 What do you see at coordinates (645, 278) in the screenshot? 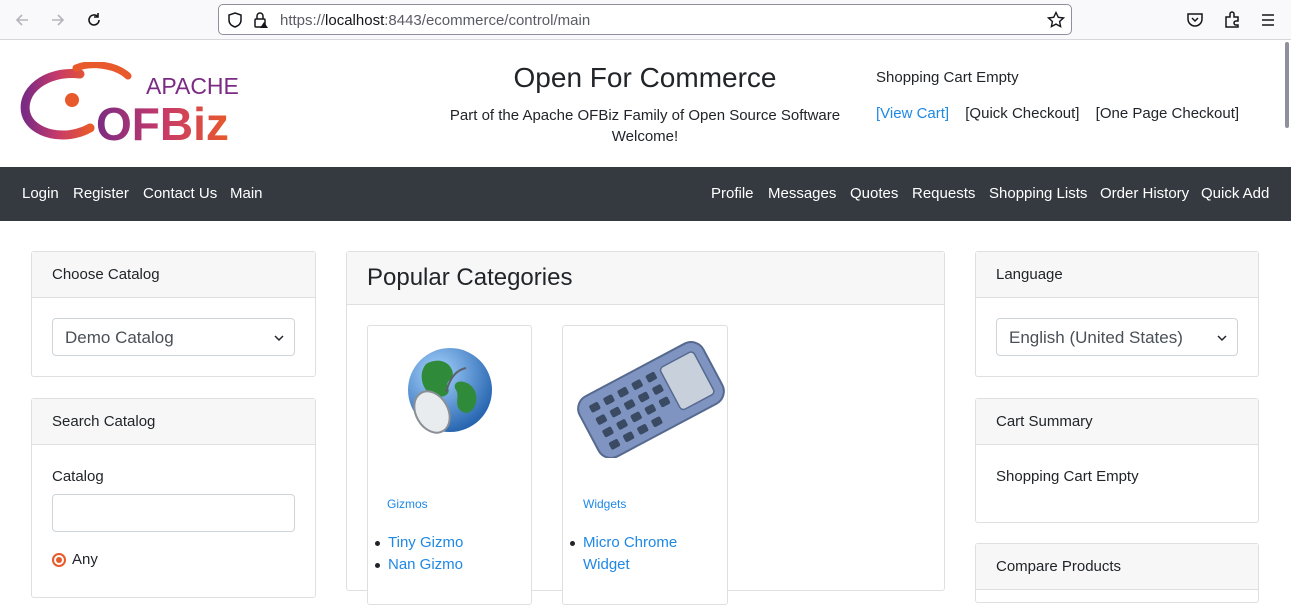
I see `popular-categories-title: Popular Categories` at bounding box center [645, 278].